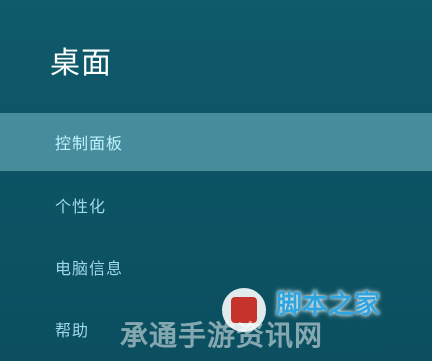 The height and width of the screenshot is (361, 432). Describe the element at coordinates (328, 305) in the screenshot. I see `watermark-site-name: 脚本之家` at that location.